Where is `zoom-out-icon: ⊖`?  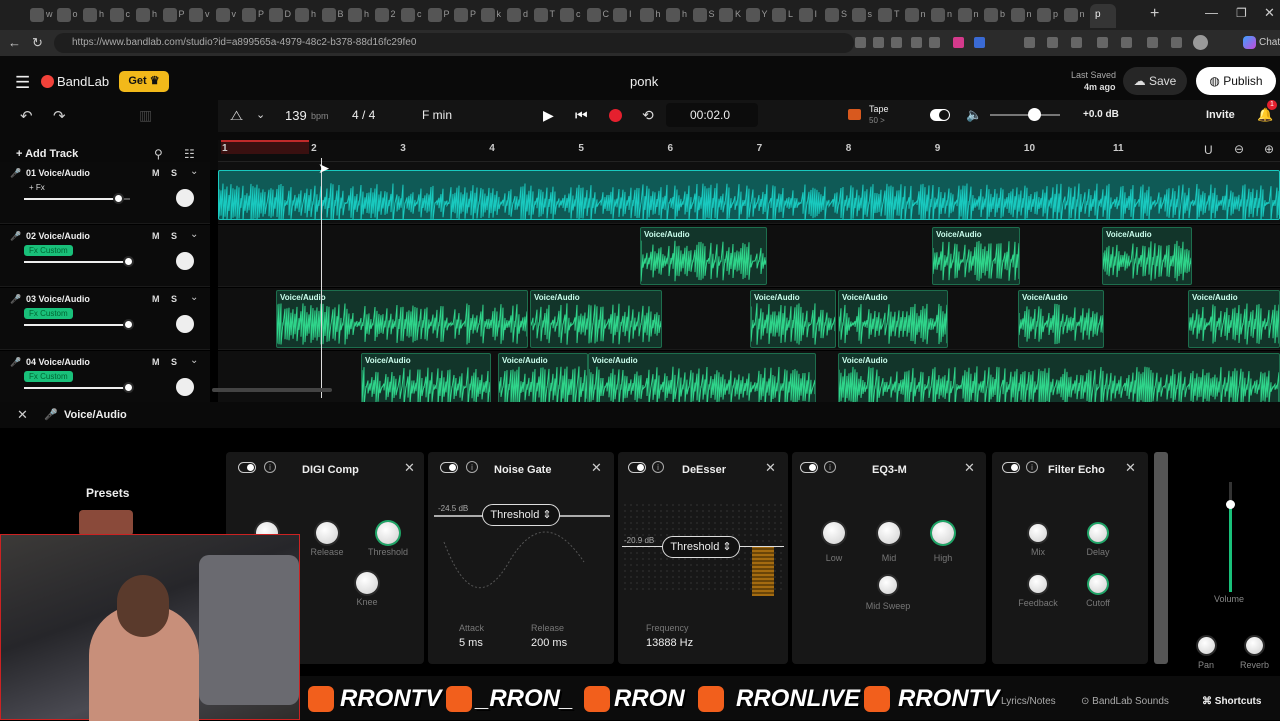 zoom-out-icon: ⊖ is located at coordinates (1239, 149).